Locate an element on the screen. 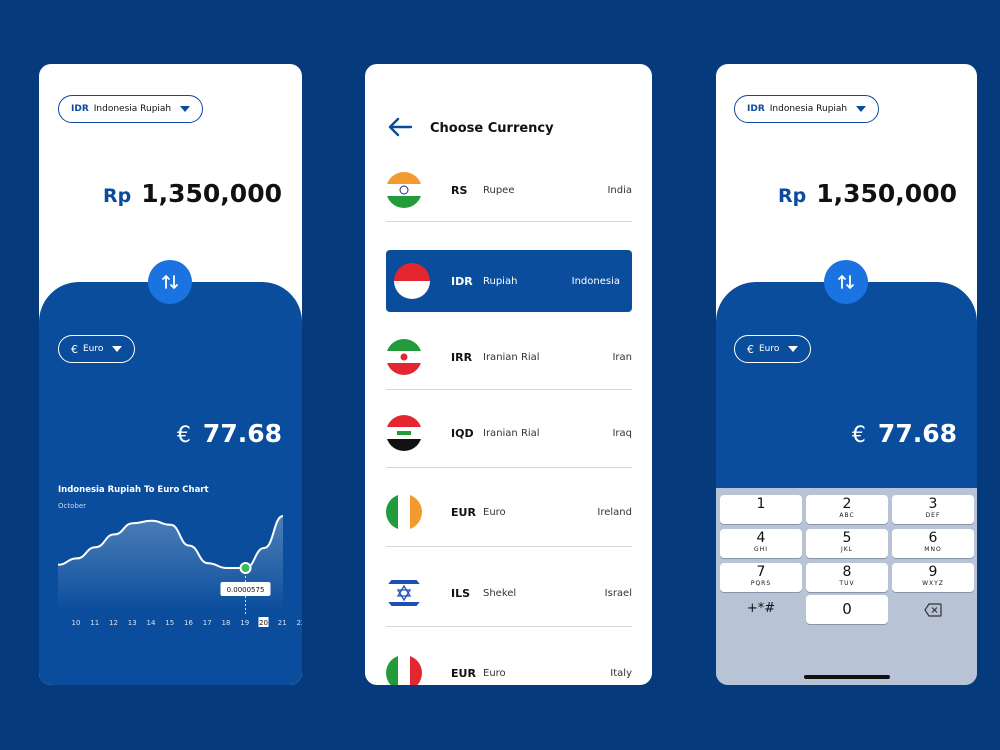 This screenshot has width=1000, height=750. italy-flag-icon is located at coordinates (404, 670).